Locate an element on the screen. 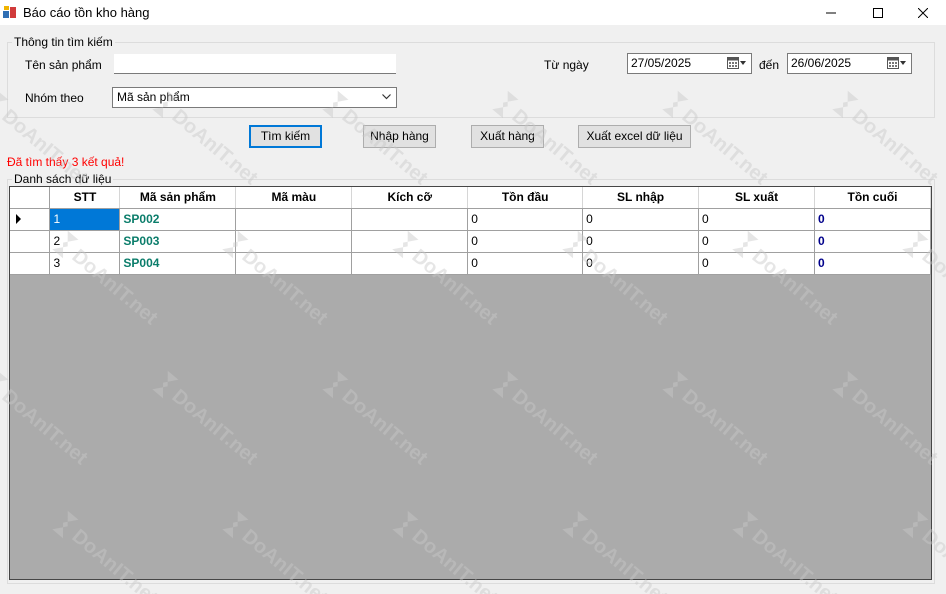 The width and height of the screenshot is (946, 594). minimize-button is located at coordinates (831, 12).